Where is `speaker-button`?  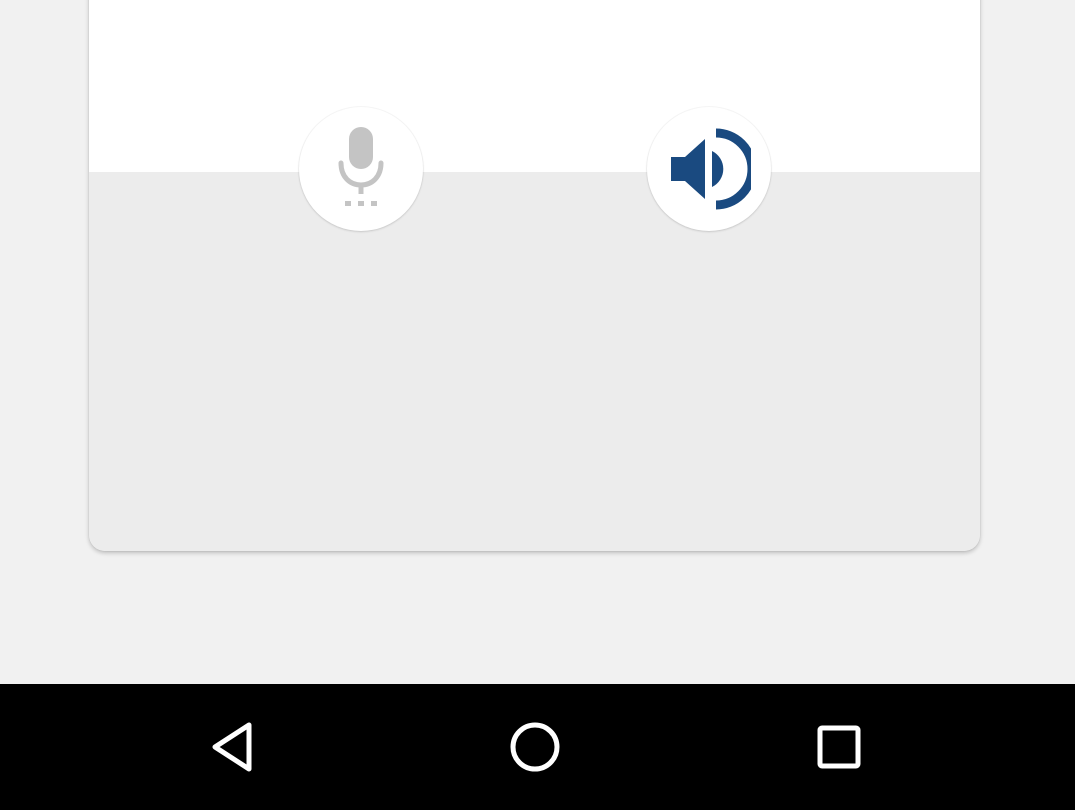 speaker-button is located at coordinates (709, 169).